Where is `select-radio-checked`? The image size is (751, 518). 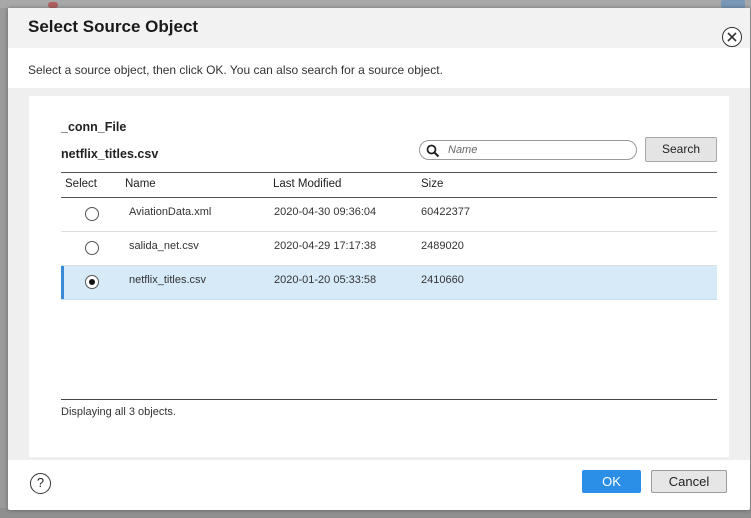
select-radio-checked is located at coordinates (92, 282).